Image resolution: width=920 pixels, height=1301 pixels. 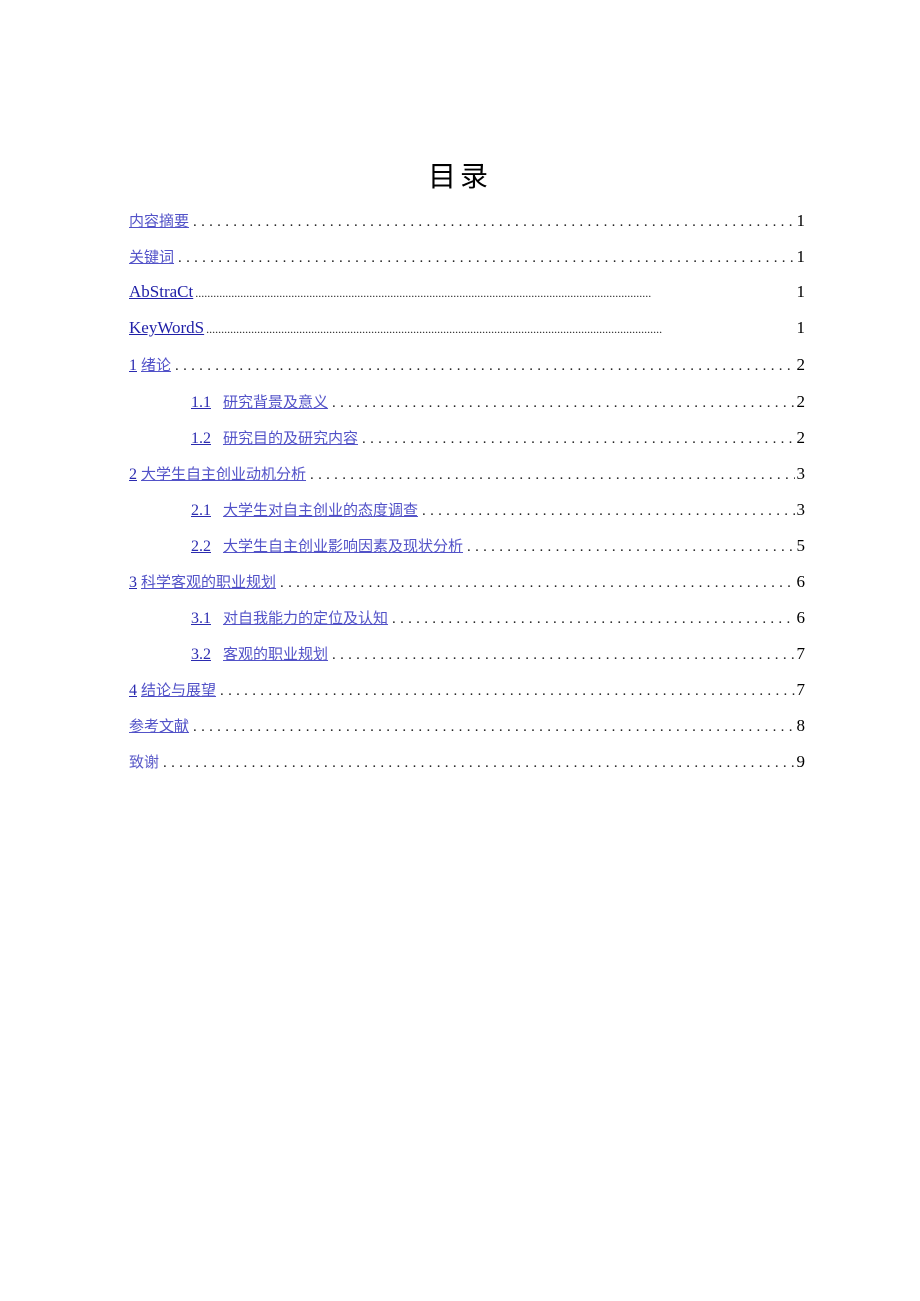 I want to click on toc-page-number: 9, so click(x=801, y=761).